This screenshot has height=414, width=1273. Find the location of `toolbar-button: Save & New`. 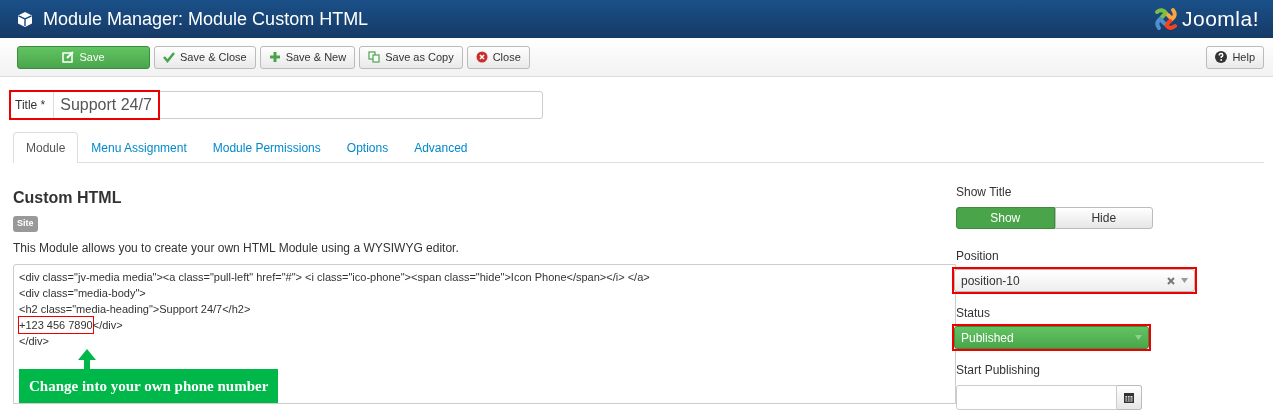

toolbar-button: Save & New is located at coordinates (307, 57).